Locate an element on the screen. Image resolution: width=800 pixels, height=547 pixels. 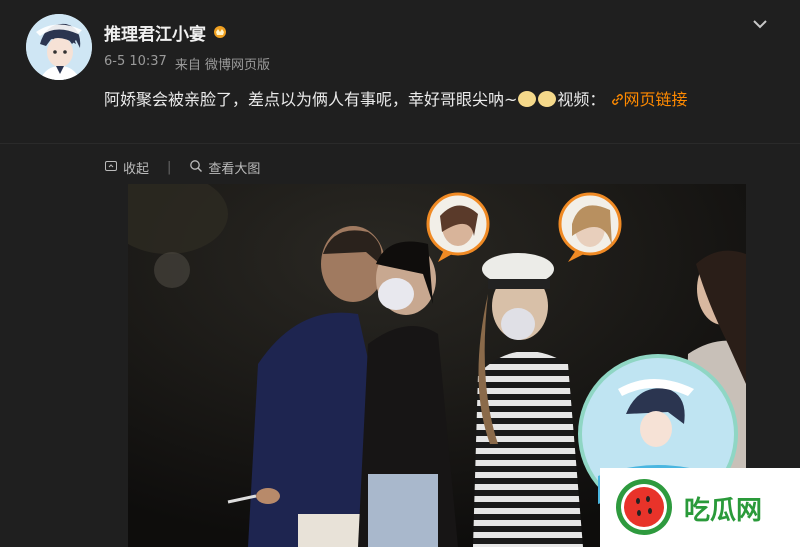
post-text-main: 阿娇聚会被亲脸了，差点以为俩人有事呢，幸好哥眼尖呐~ is located at coordinates (311, 99).